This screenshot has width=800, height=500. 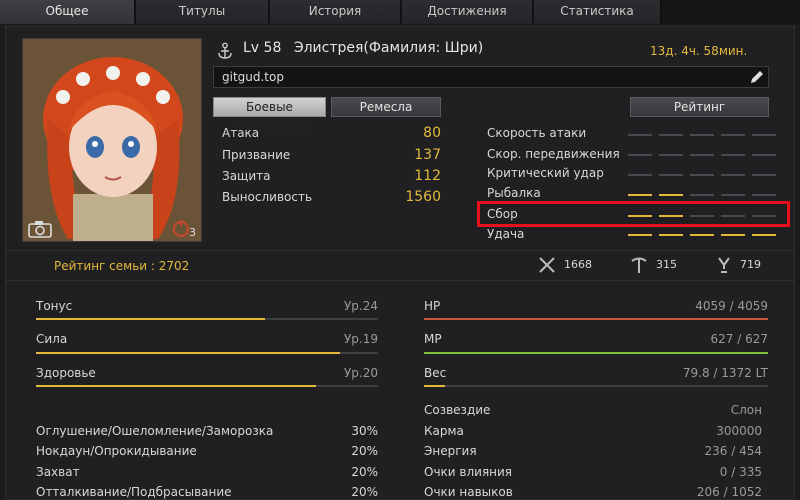 I want to click on tab-titles: Титулы, so click(x=203, y=12).